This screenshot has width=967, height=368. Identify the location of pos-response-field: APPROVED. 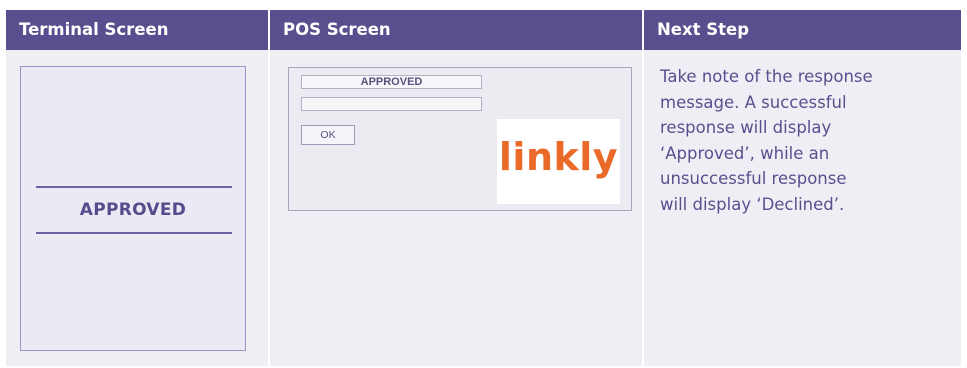
(391, 82).